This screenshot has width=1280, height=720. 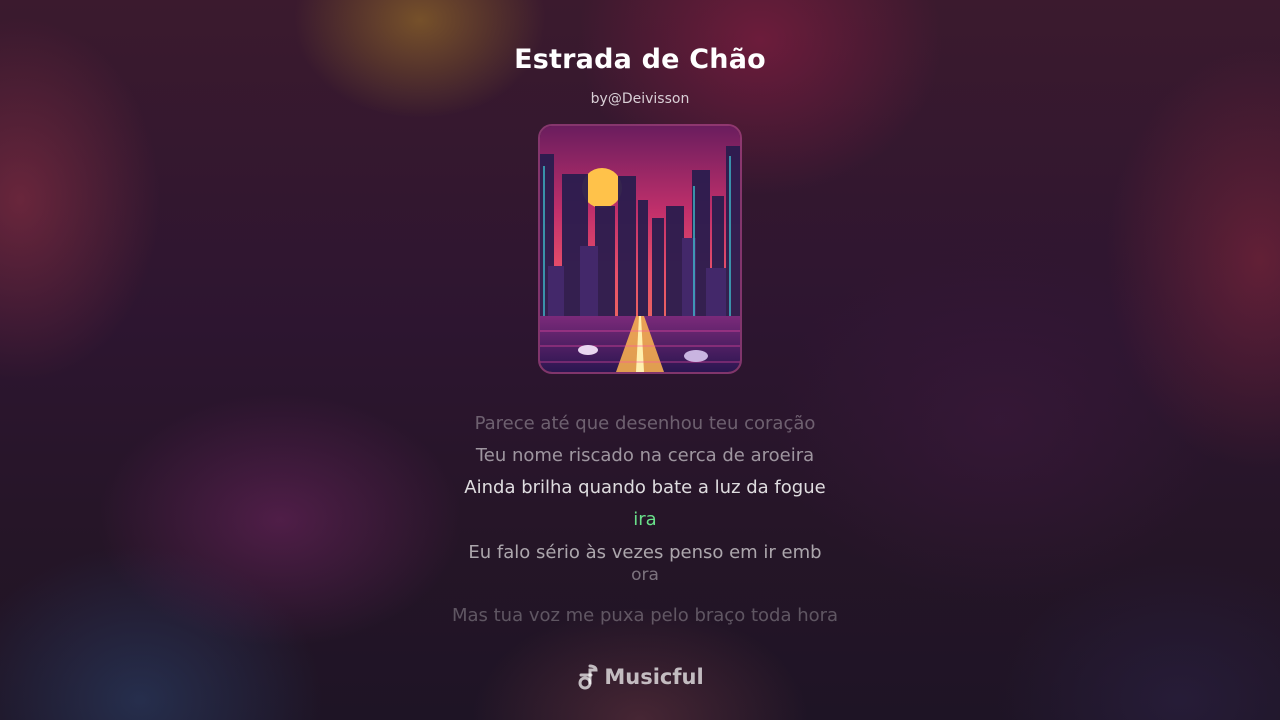 I want to click on city-sunset-artwork, so click(x=640, y=249).